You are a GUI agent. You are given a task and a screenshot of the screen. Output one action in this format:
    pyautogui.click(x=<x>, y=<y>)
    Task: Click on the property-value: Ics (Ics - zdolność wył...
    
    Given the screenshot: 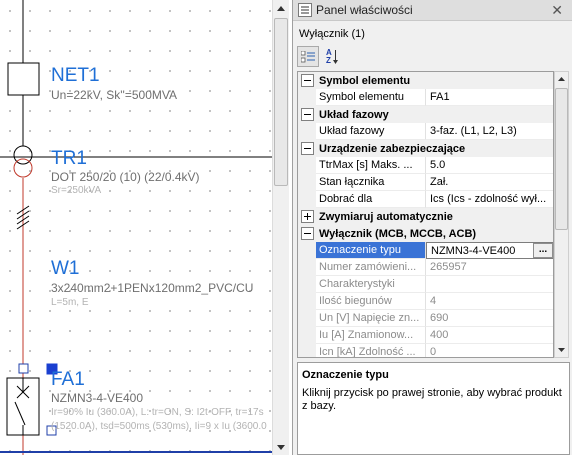 What is the action you would take?
    pyautogui.click(x=489, y=199)
    